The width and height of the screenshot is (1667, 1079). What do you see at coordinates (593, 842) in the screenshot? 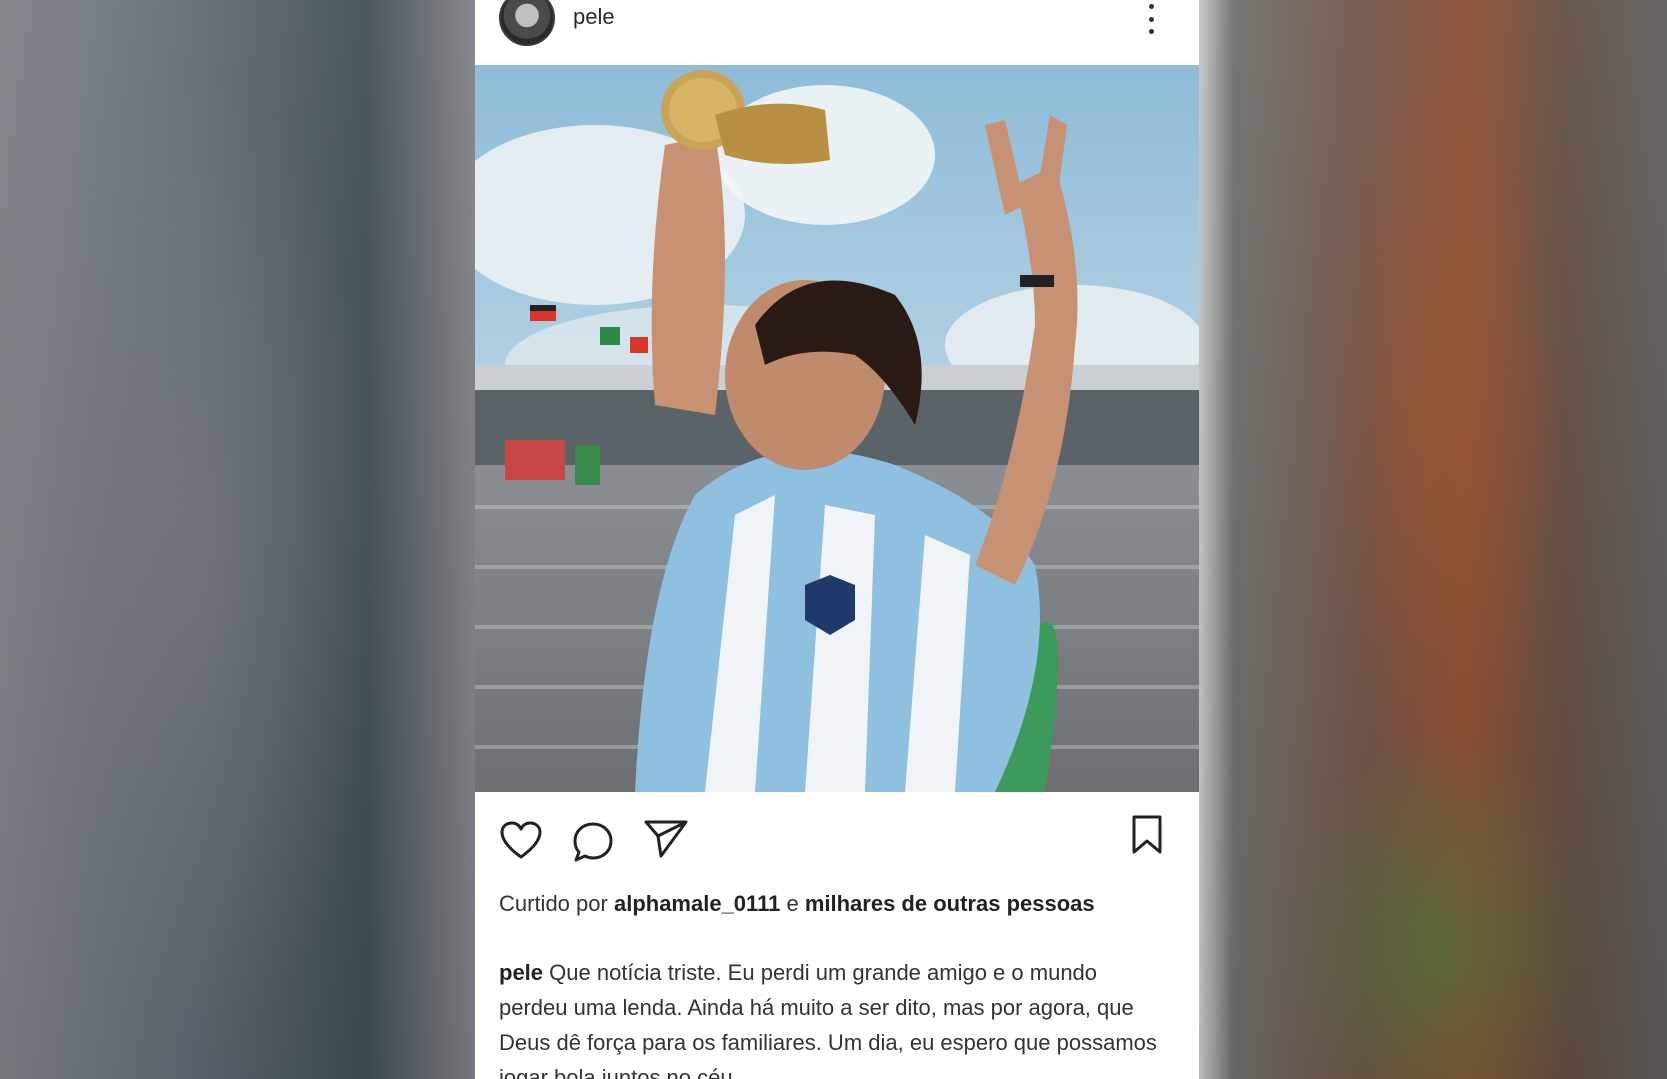
I see `comment-icon` at bounding box center [593, 842].